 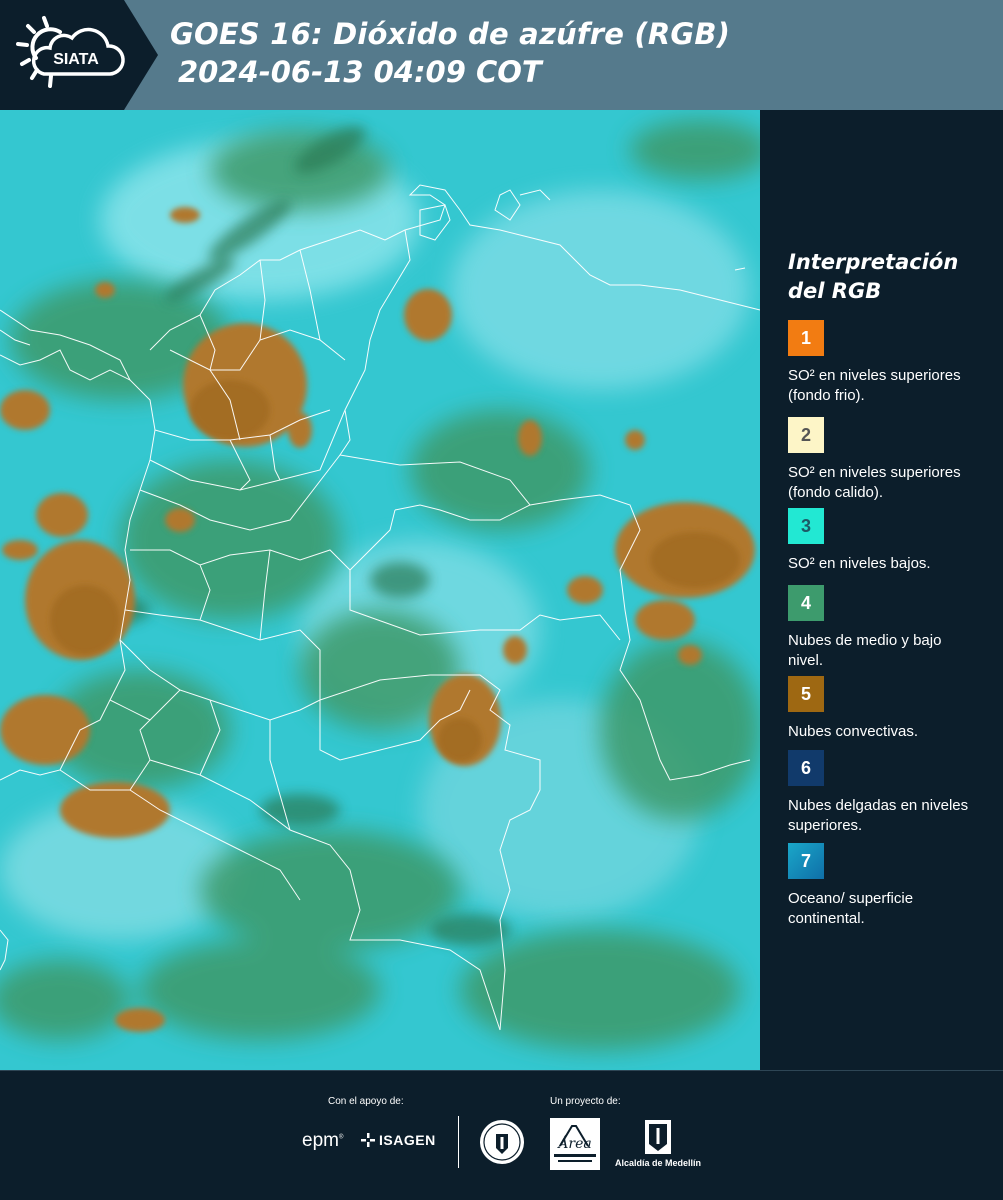 What do you see at coordinates (806, 526) in the screenshot?
I see `legend-swatch-3: 3` at bounding box center [806, 526].